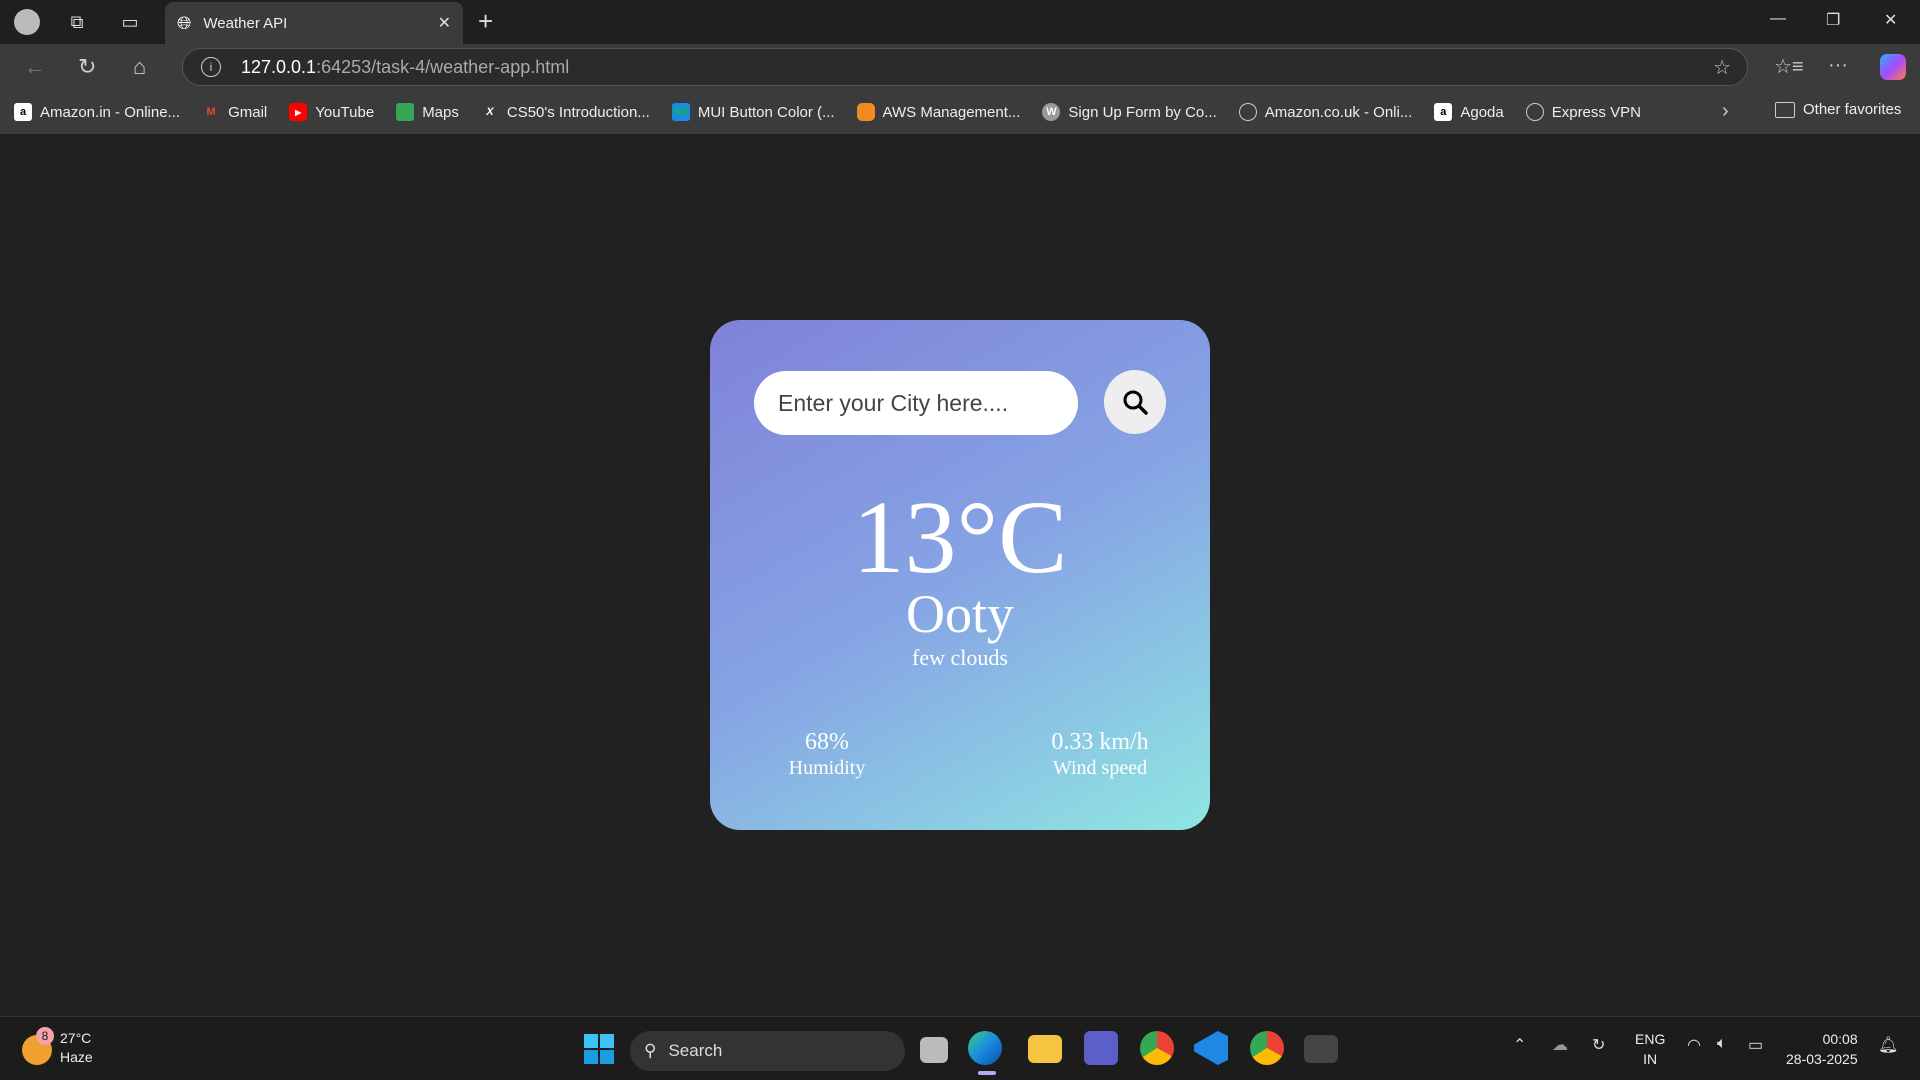 The image size is (1920, 1080). I want to click on weather-haze-icon: 8, so click(38, 1046).